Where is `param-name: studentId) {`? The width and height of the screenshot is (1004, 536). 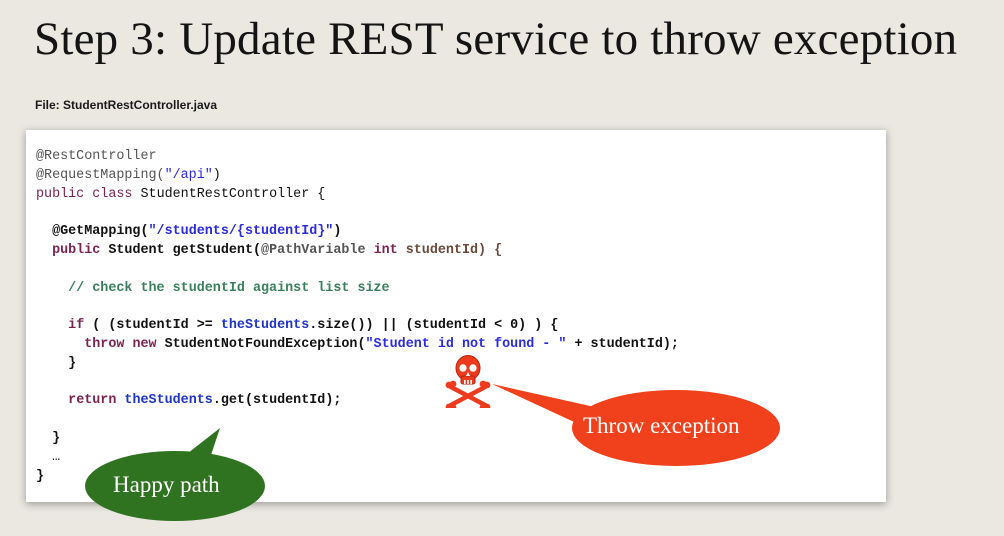 param-name: studentId) { is located at coordinates (454, 250).